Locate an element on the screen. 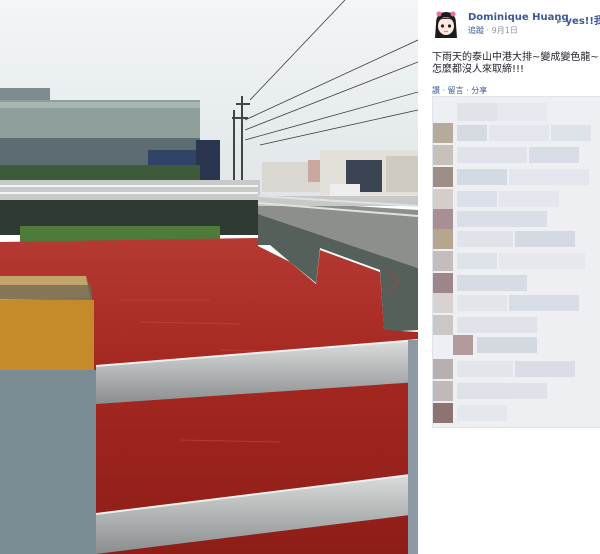 This screenshot has height=554, width=600. post-text: 下雨天的泰山中港大排~變成變色龍~怎麼都沒人來取締!!! is located at coordinates (515, 63).